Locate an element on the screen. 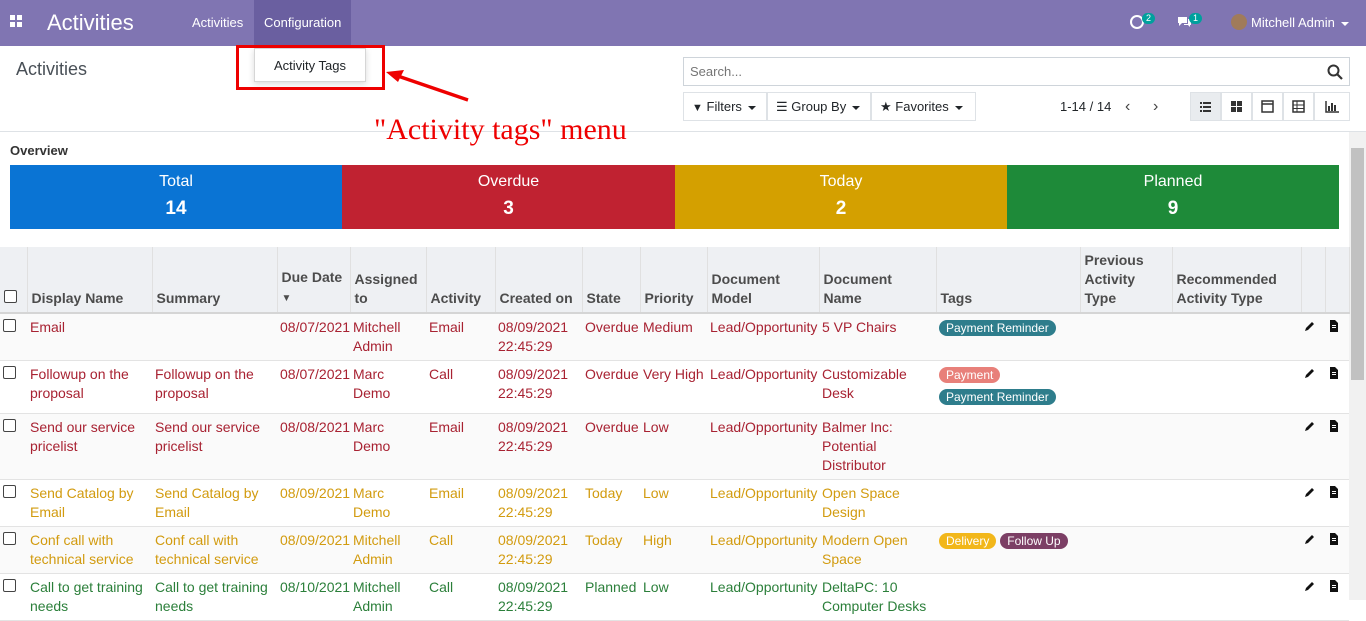  column-header: Priority is located at coordinates (674, 280).